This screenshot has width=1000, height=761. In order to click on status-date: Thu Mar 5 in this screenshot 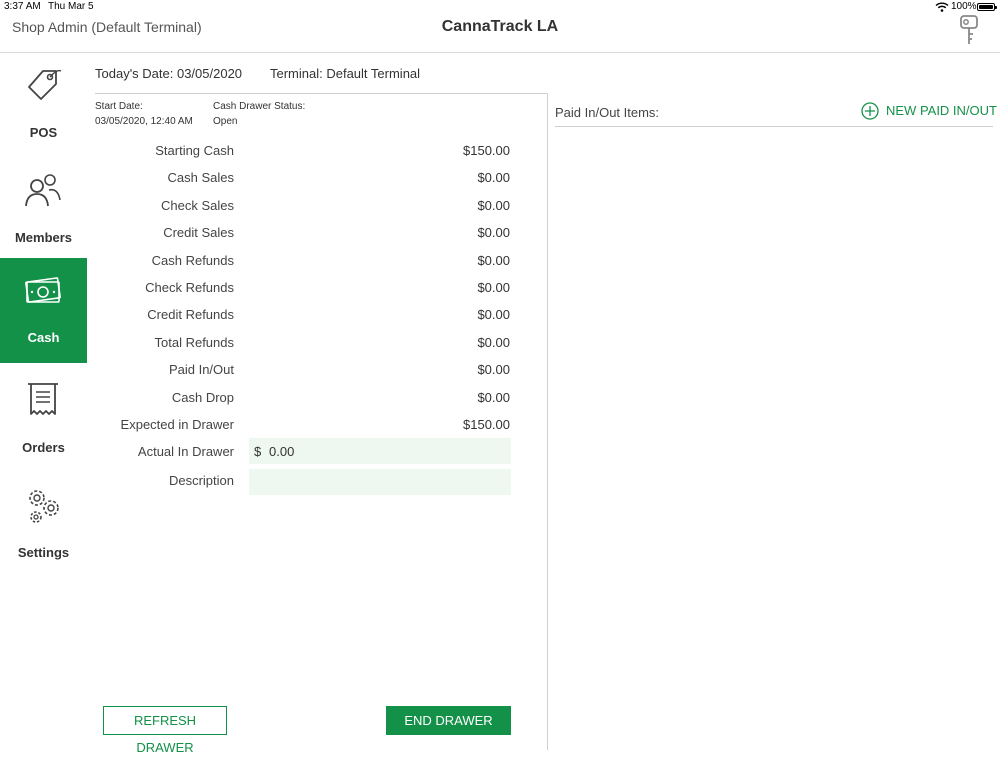, I will do `click(71, 6)`.